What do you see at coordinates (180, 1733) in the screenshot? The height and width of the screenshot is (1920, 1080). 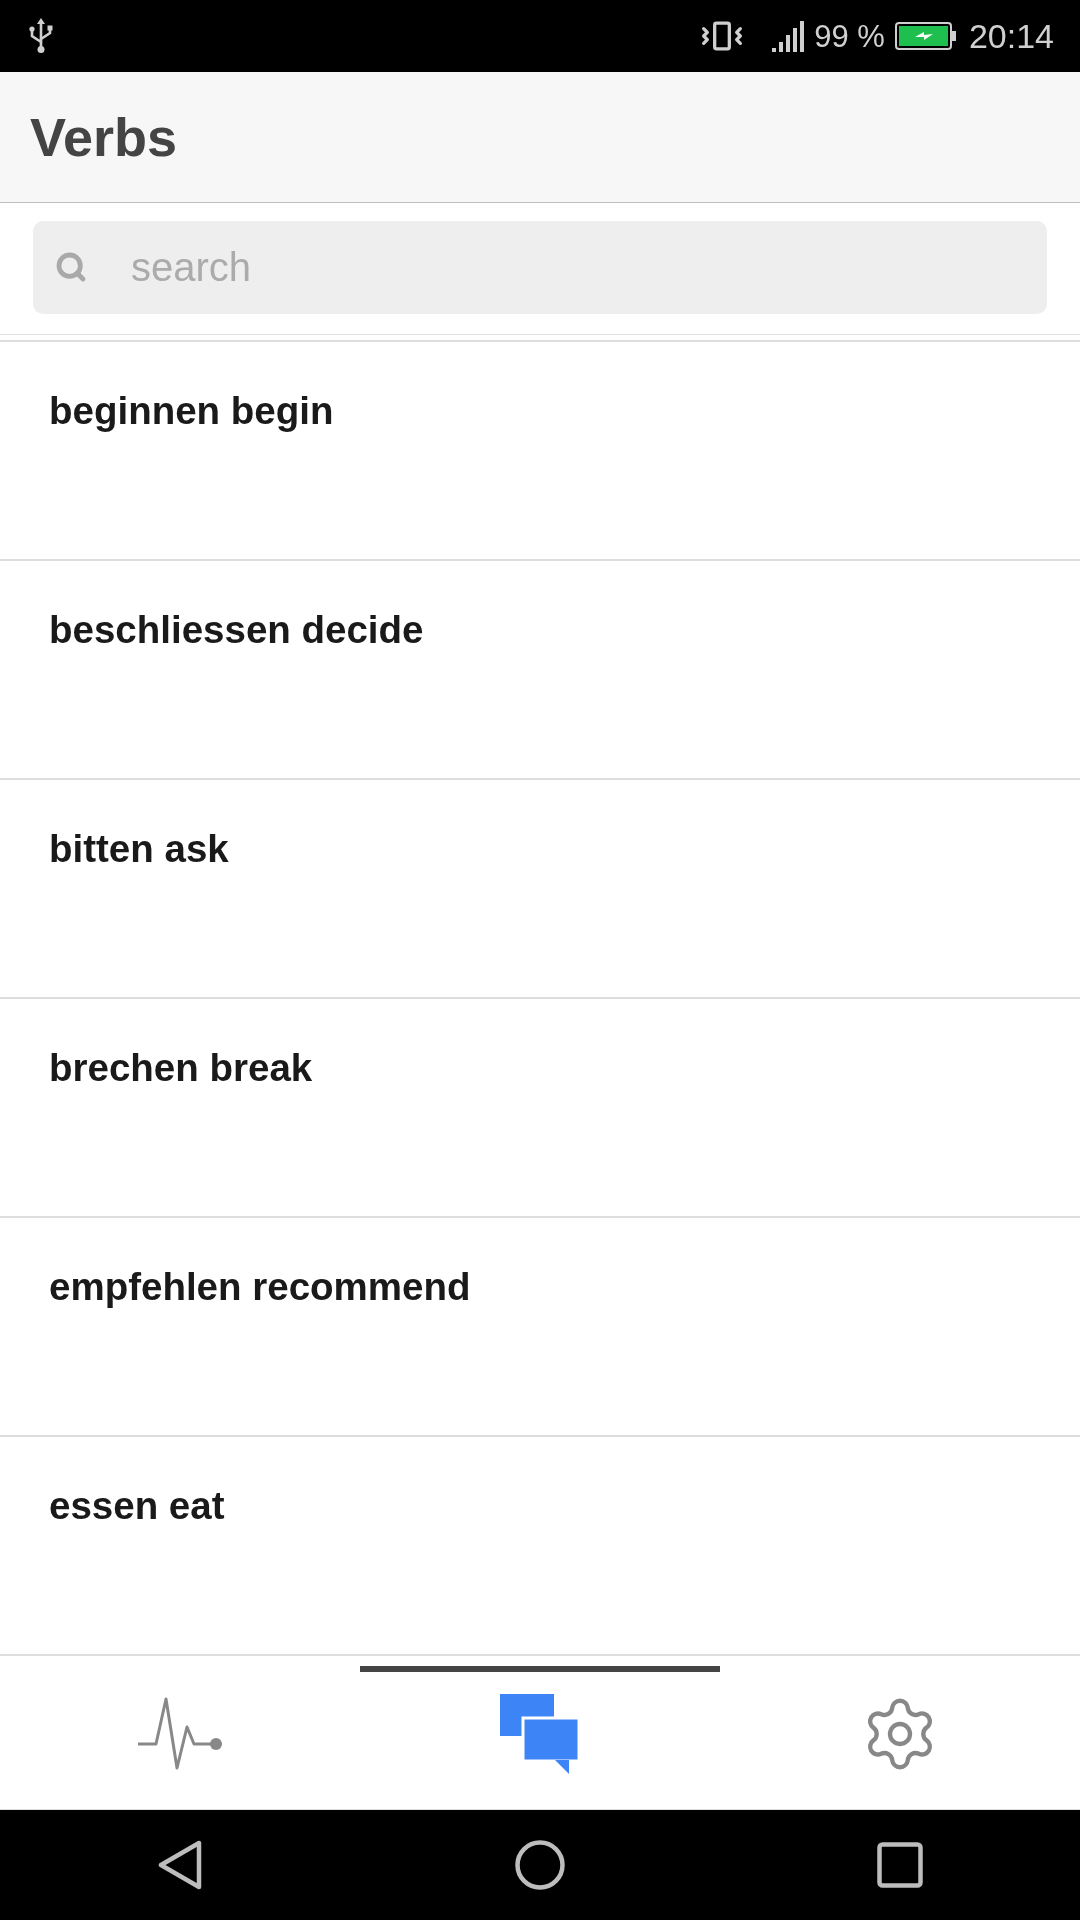 I see `pulse-icon` at bounding box center [180, 1733].